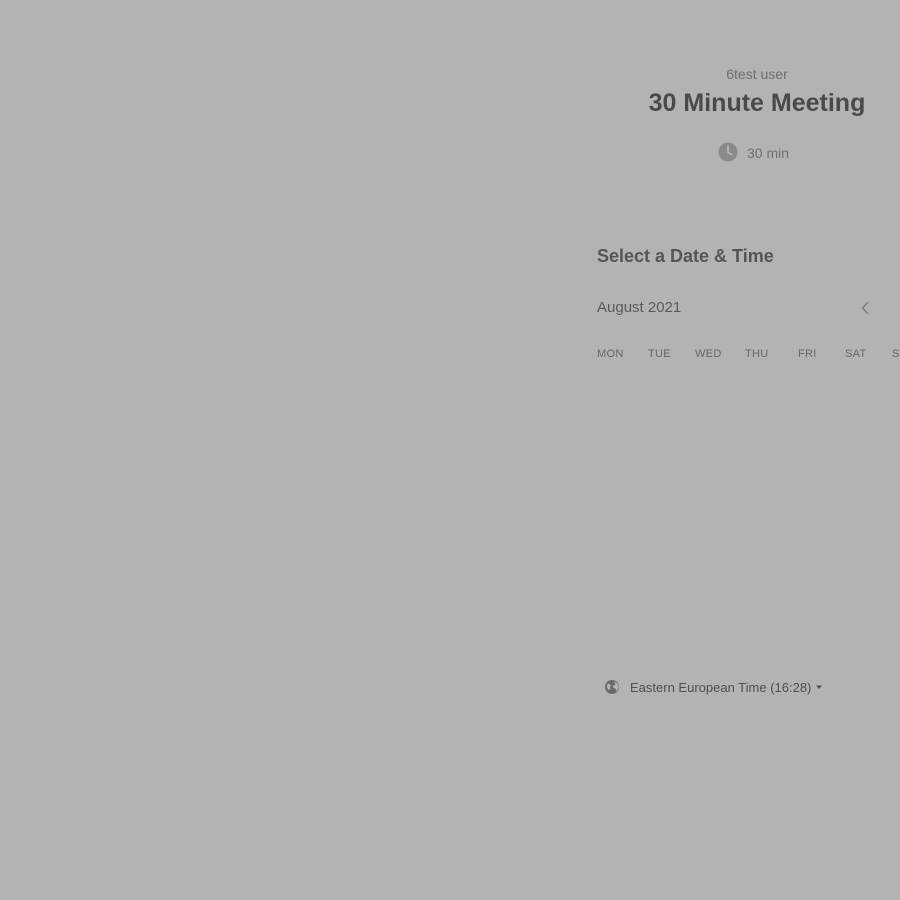  Describe the element at coordinates (757, 103) in the screenshot. I see `event-title: 30 Minute Meeting` at that location.